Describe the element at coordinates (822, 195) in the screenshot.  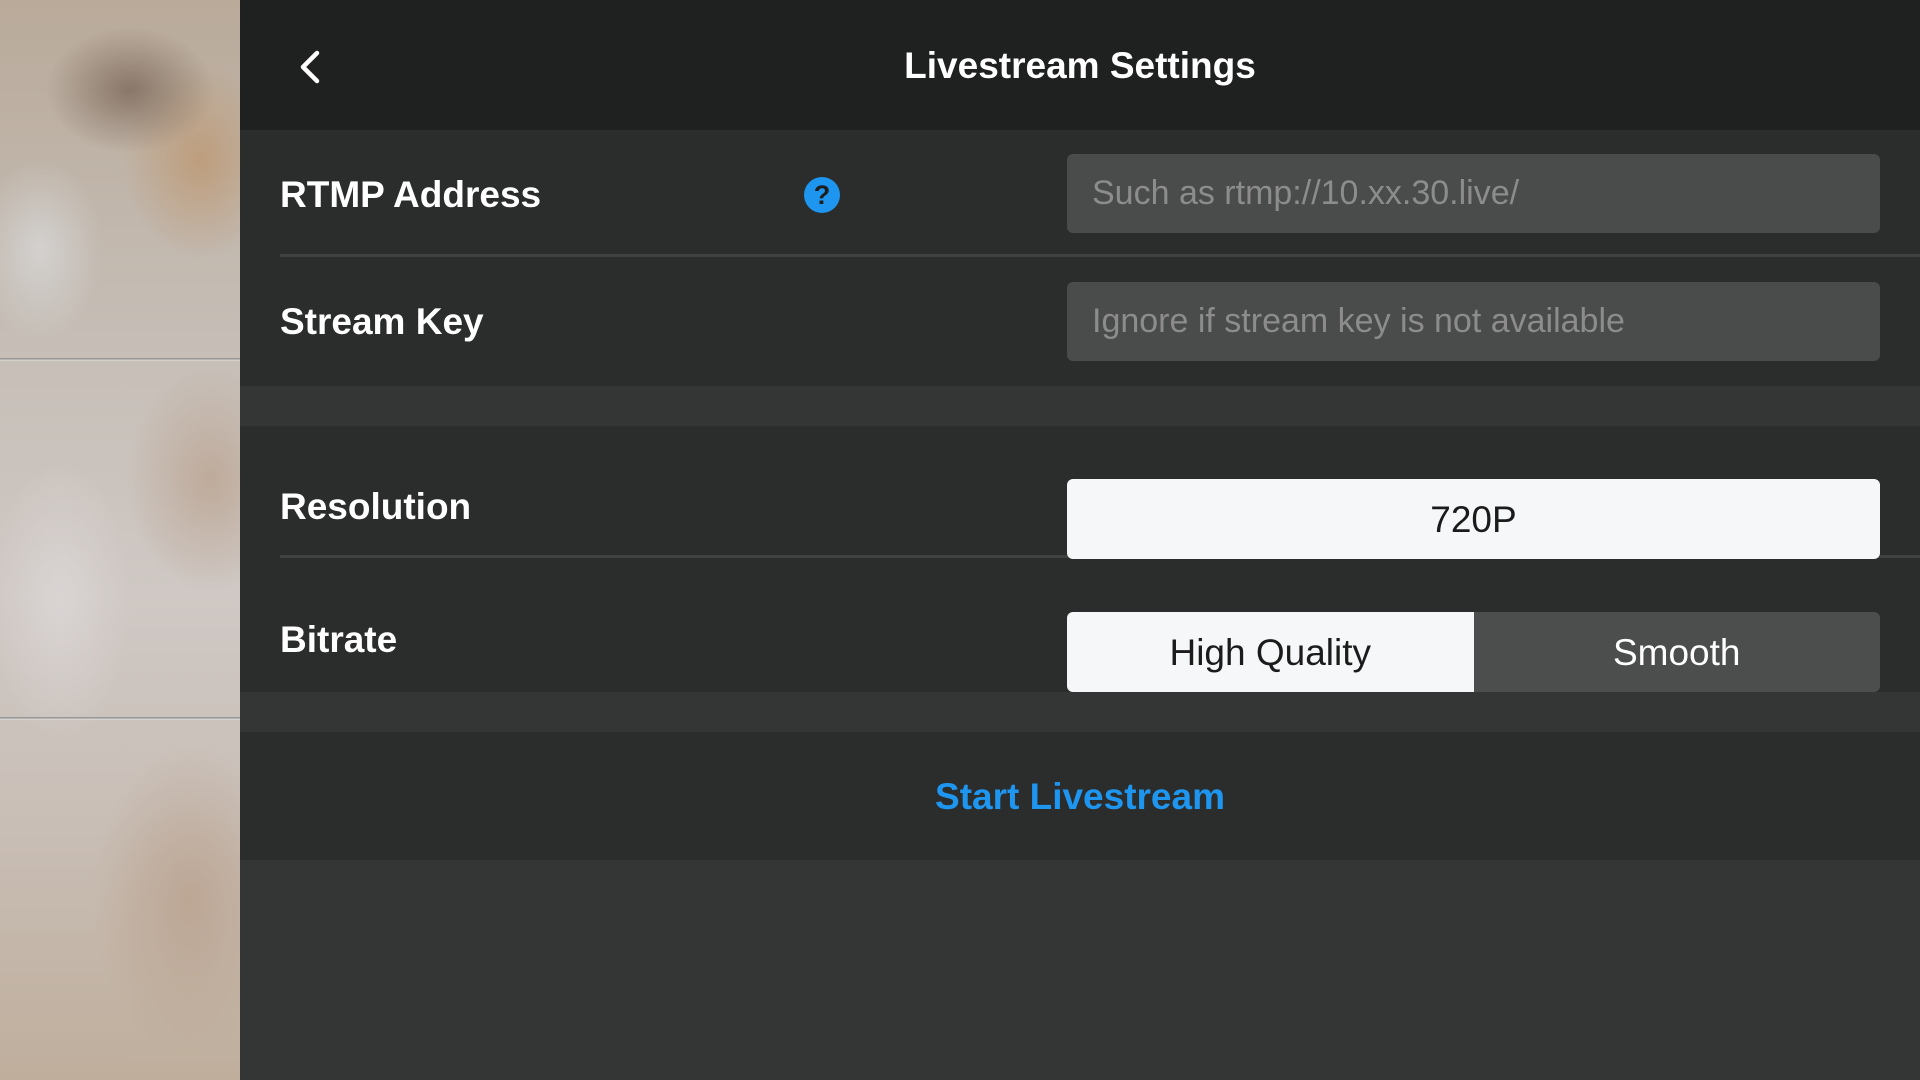
I see `help-icon: ?` at that location.